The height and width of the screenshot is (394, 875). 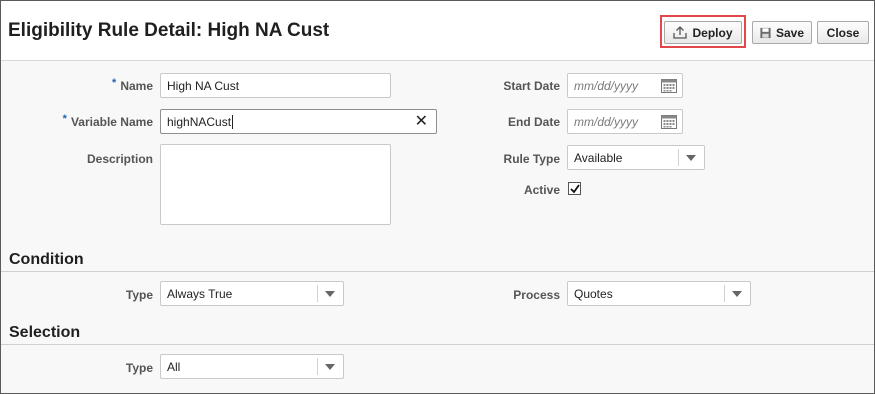 I want to click on rule-type-value: Available, so click(x=598, y=158).